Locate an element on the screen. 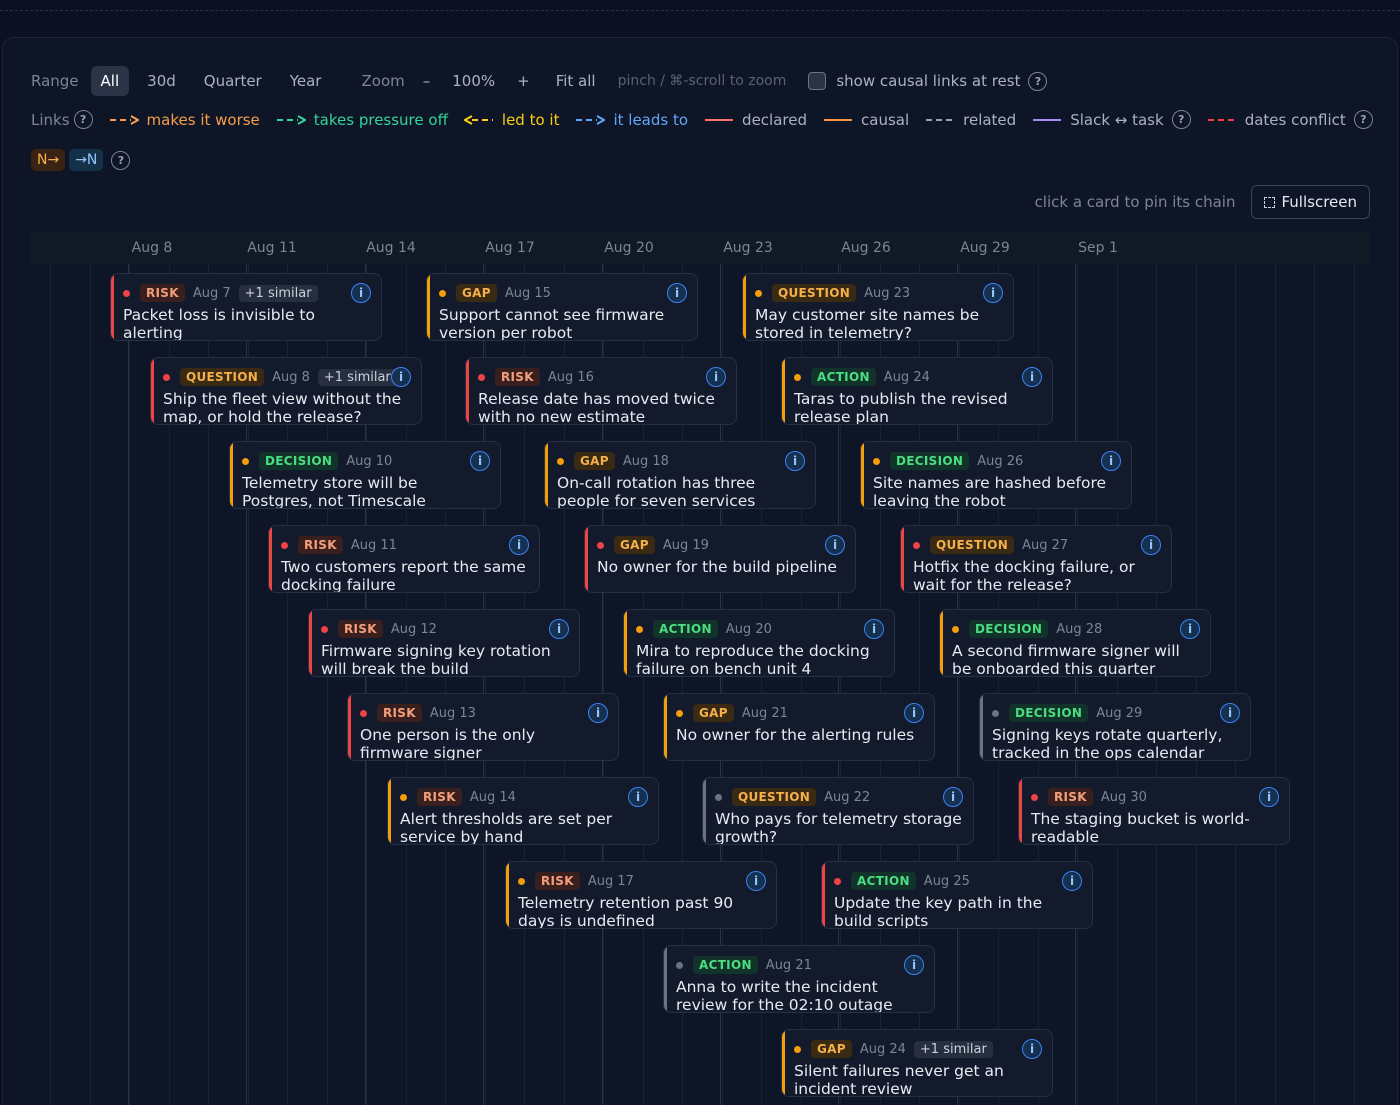 This screenshot has height=1105, width=1400. zoom-in-button: + is located at coordinates (523, 81).